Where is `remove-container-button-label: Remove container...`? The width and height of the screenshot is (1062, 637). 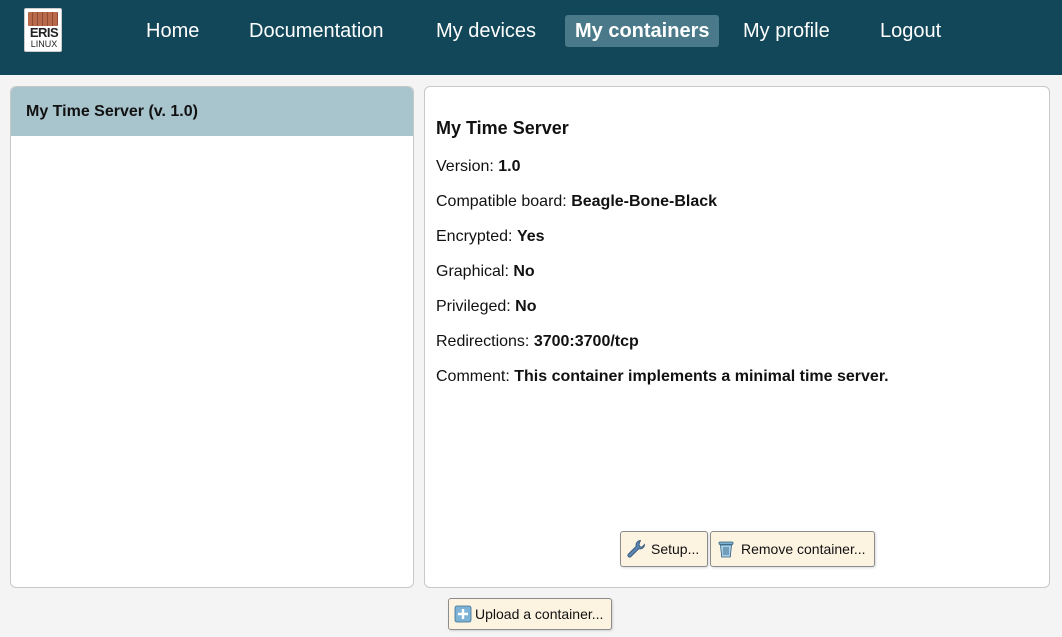 remove-container-button-label: Remove container... is located at coordinates (803, 549).